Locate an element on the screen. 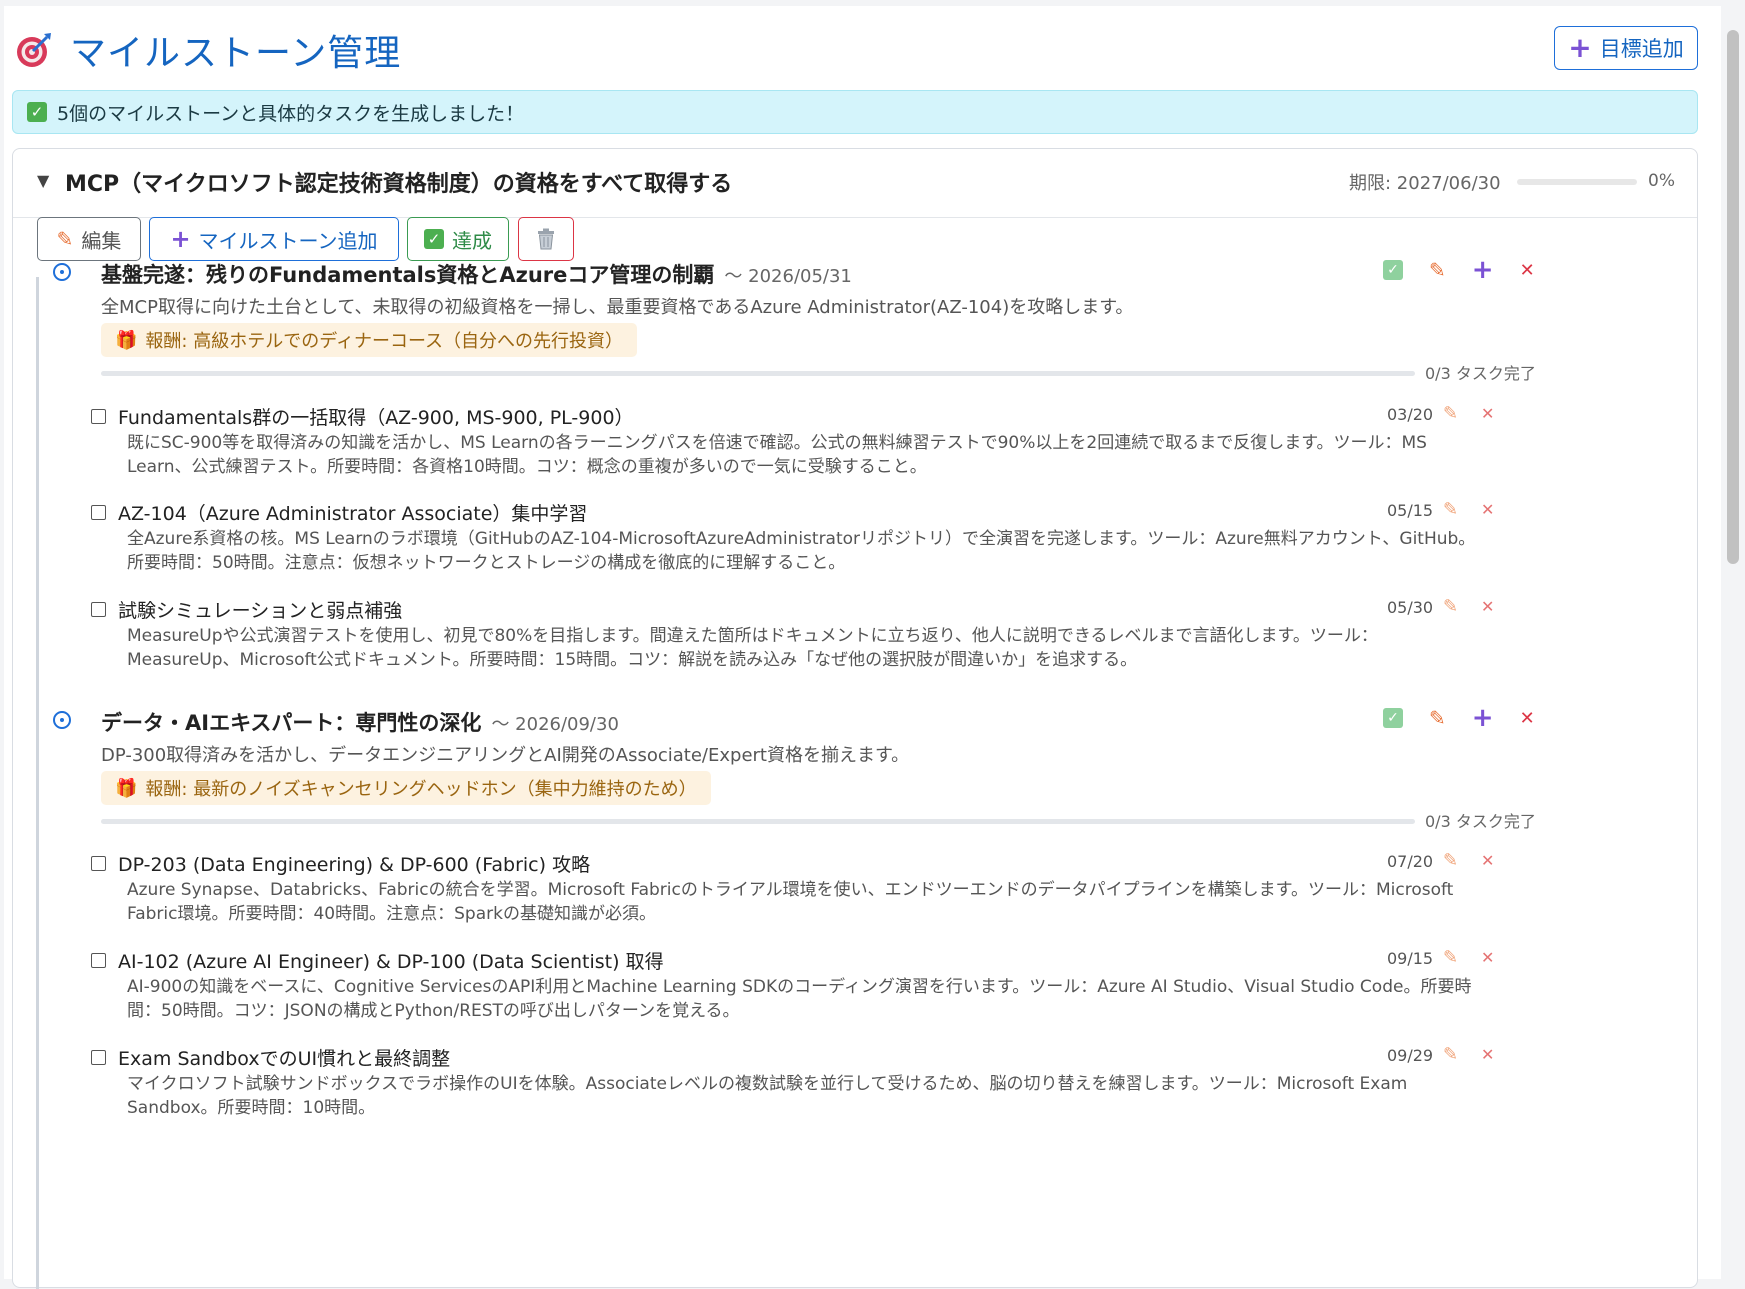 This screenshot has height=1289, width=1745. complete-goal-button: ✓ 達成 is located at coordinates (458, 239).